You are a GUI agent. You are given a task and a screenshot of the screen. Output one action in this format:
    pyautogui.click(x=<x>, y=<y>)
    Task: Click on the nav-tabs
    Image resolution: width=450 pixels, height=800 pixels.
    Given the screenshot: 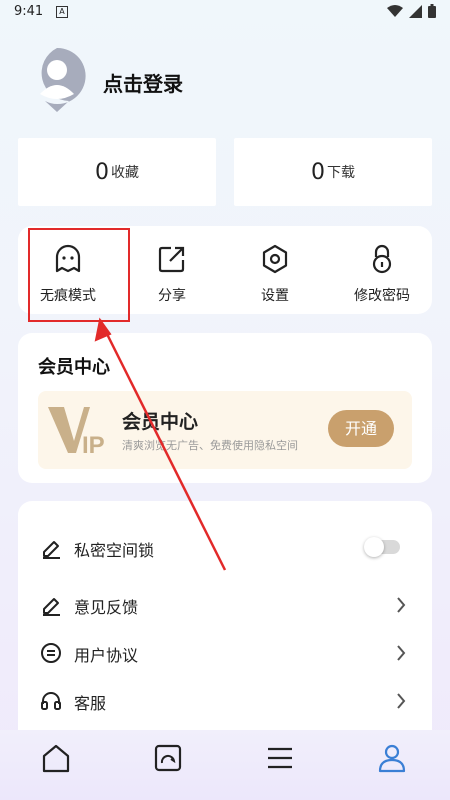 What is the action you would take?
    pyautogui.click(x=170, y=758)
    